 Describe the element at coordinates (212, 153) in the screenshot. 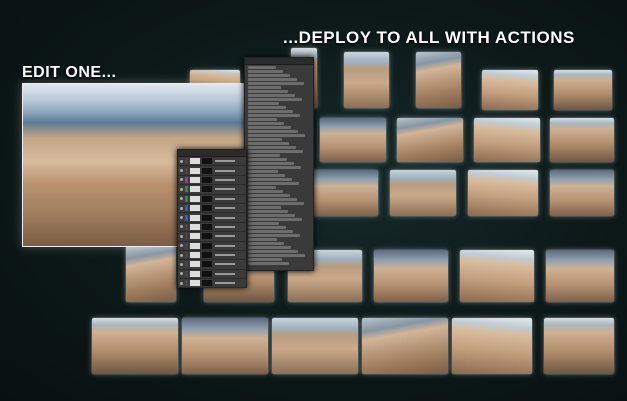

I see `layers-panel-header` at that location.